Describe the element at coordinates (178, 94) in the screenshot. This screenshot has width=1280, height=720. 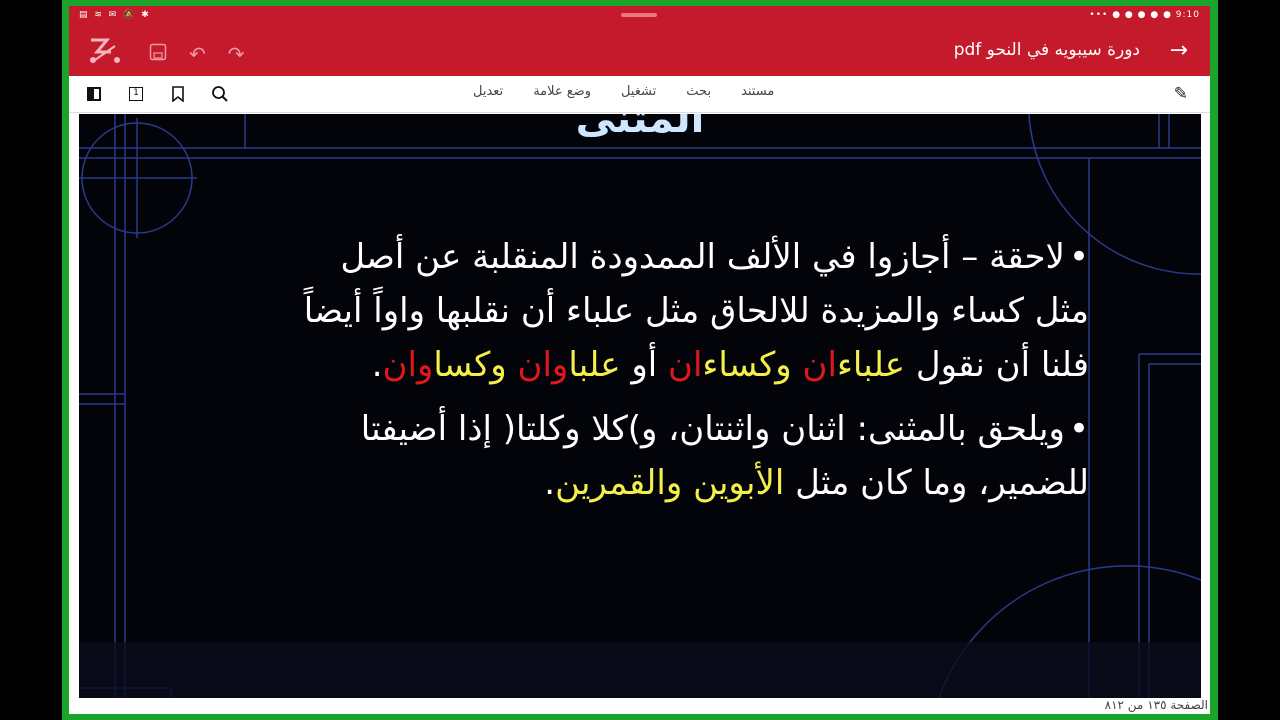
I see `bookmark-icon` at that location.